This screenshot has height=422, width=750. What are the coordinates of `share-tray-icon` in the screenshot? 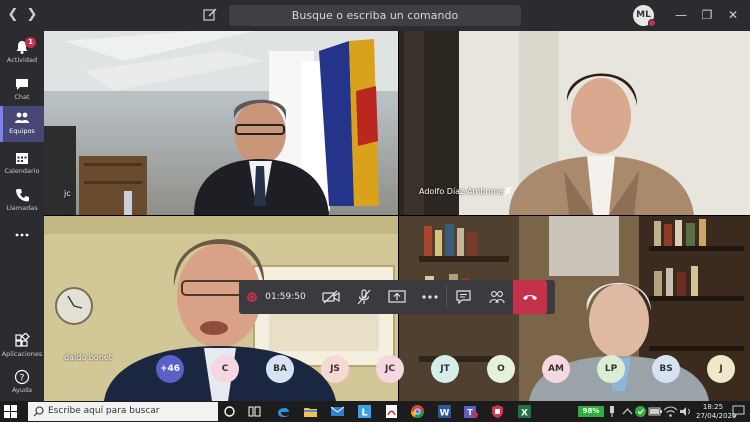 It's located at (396, 296).